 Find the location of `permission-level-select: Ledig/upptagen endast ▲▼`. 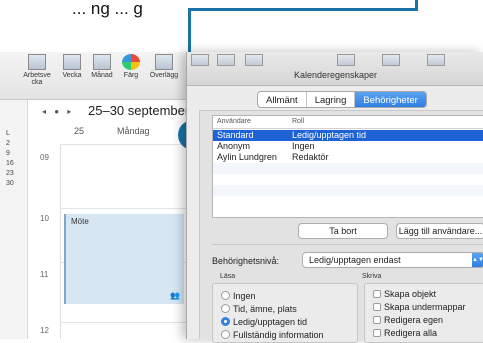

permission-level-select: Ledig/upptagen endast ▲▼ is located at coordinates (392, 260).